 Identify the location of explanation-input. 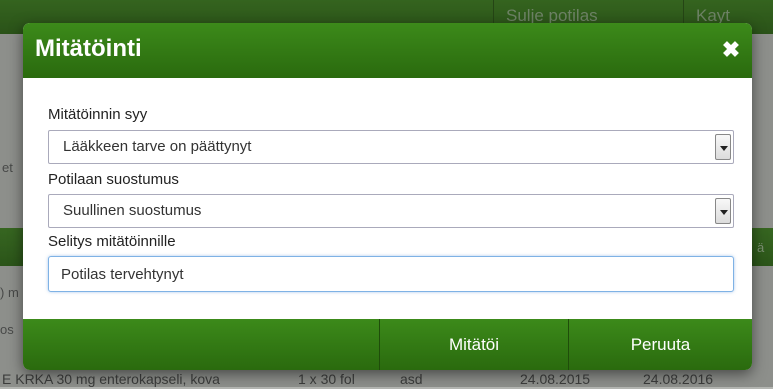
(391, 274).